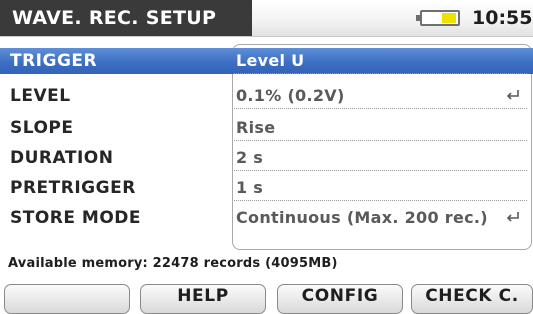 The width and height of the screenshot is (533, 314). I want to click on setting-row-duration: DURATION 2 s, so click(266, 158).